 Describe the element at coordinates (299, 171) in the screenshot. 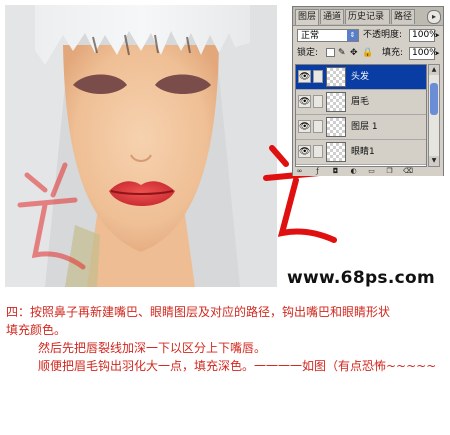

I see `link-layers-icon: ∞` at that location.